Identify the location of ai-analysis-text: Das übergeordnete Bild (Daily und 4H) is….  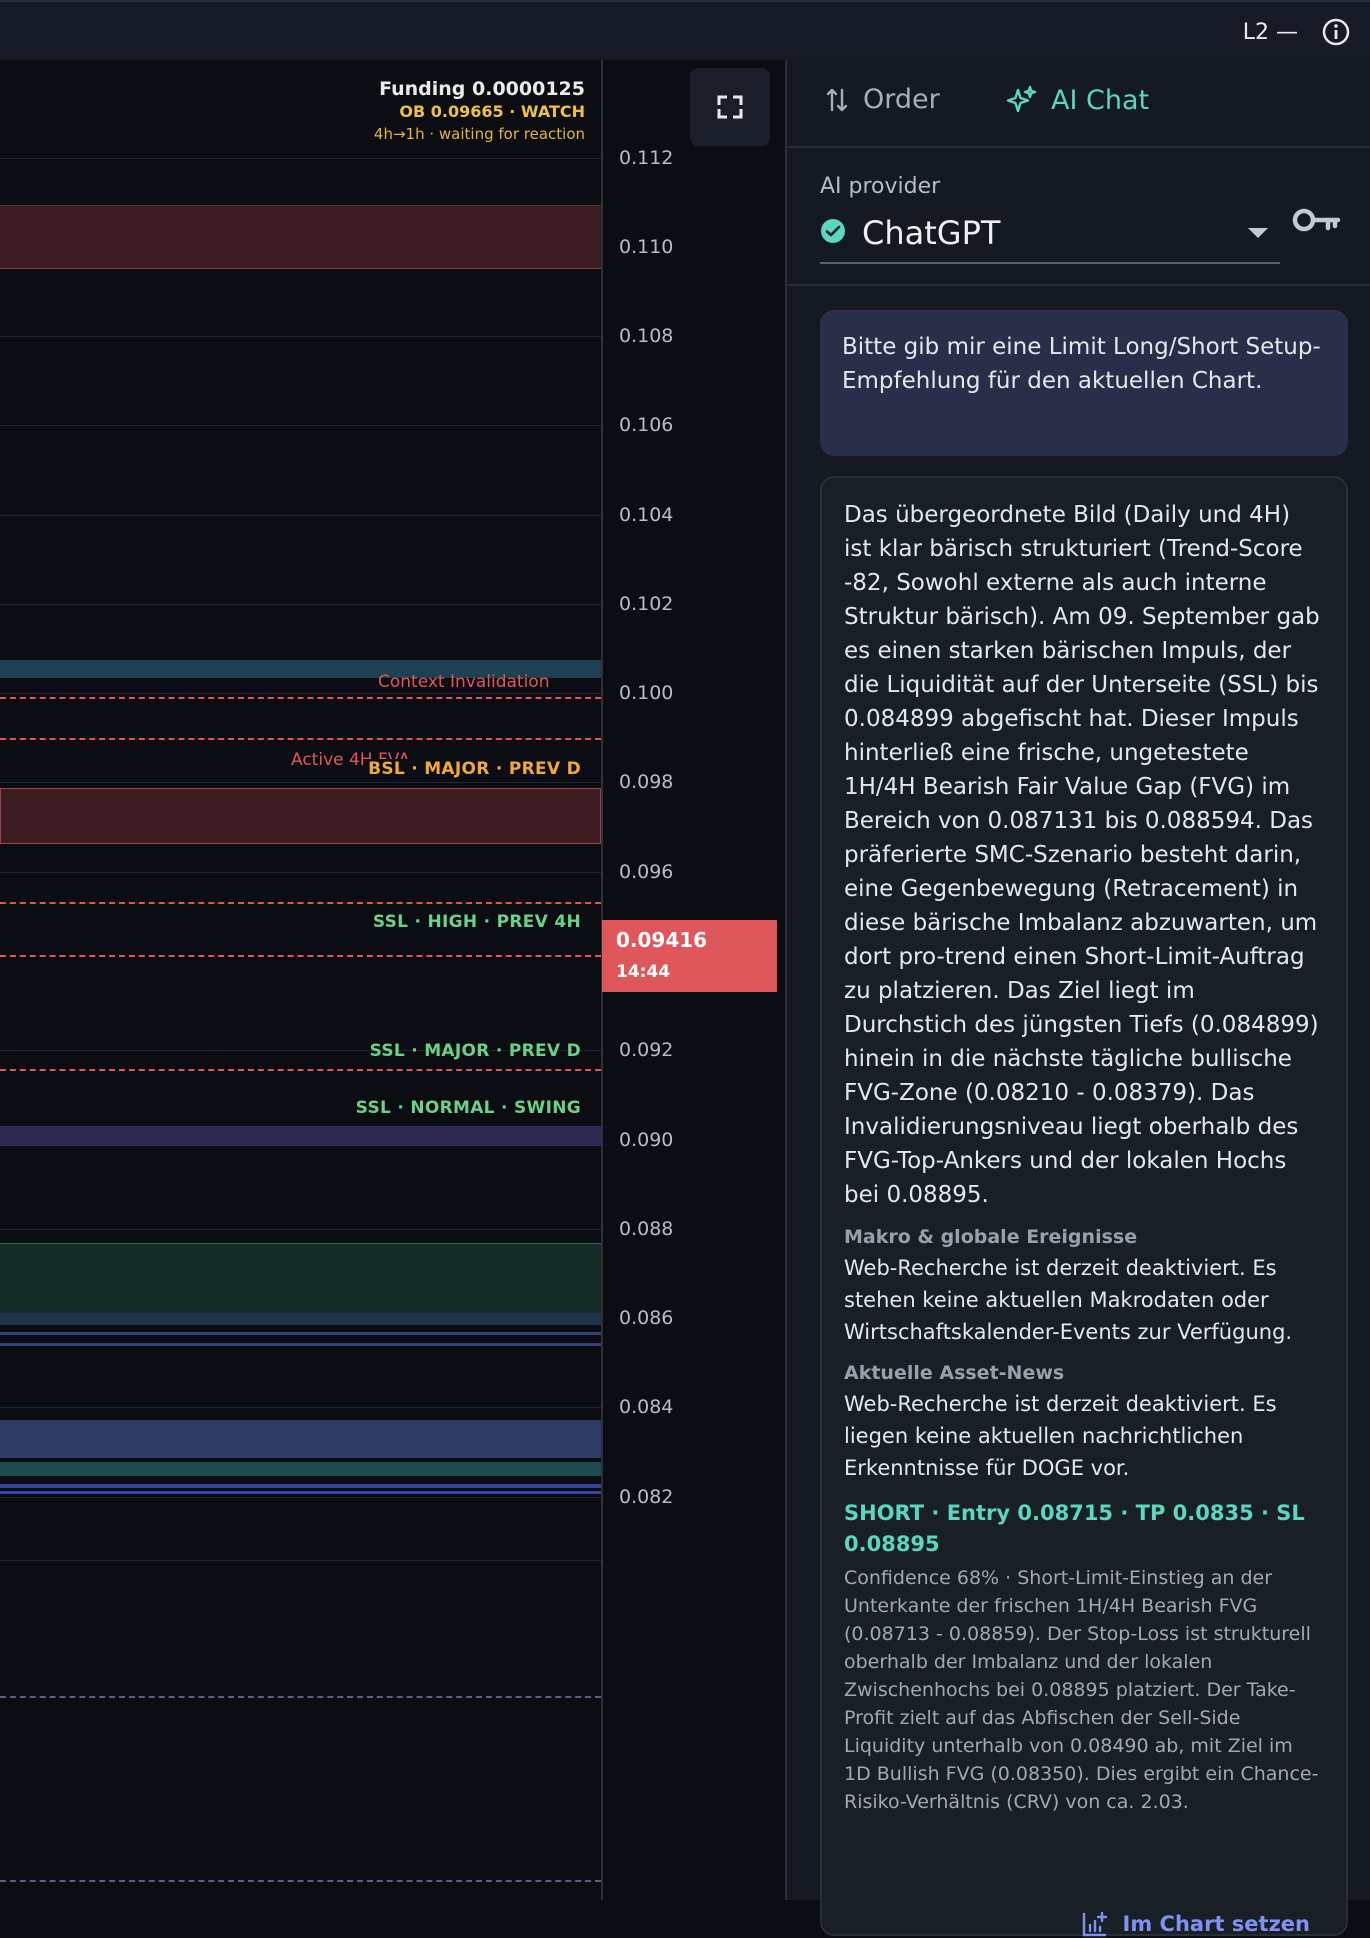
(1082, 855).